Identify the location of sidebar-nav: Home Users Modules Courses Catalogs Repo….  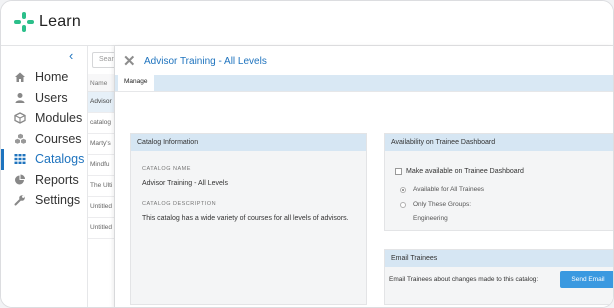
(44, 139).